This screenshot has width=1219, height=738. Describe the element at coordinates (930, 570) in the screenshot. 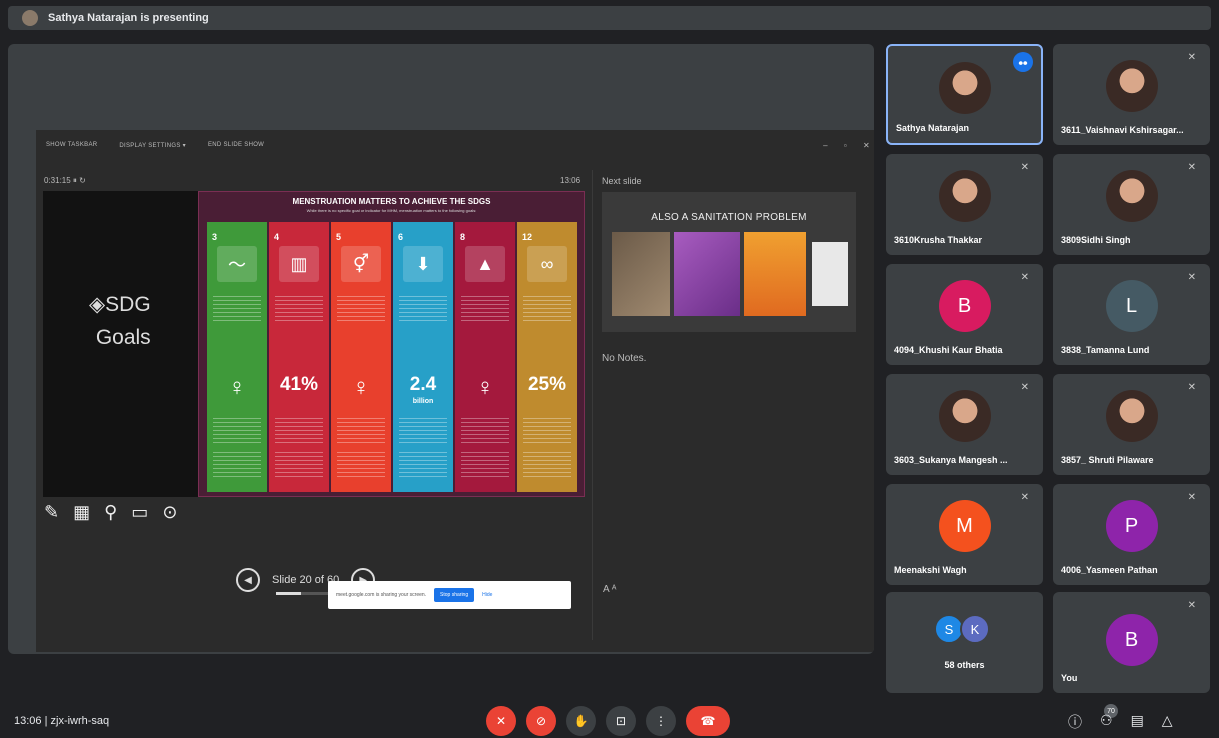

I see `participant-name: Meenakshi Wagh` at that location.